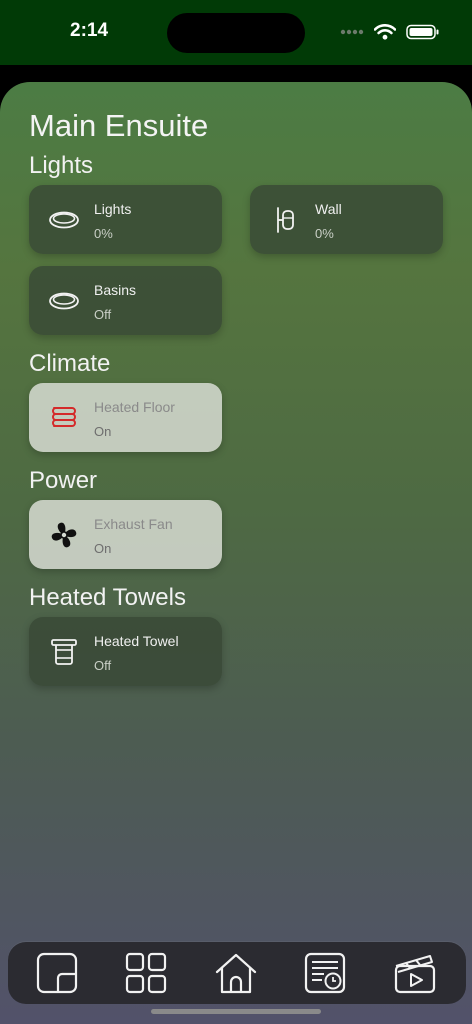 Image resolution: width=472 pixels, height=1024 pixels. What do you see at coordinates (136, 641) in the screenshot?
I see `tile-name: Heated Towel` at bounding box center [136, 641].